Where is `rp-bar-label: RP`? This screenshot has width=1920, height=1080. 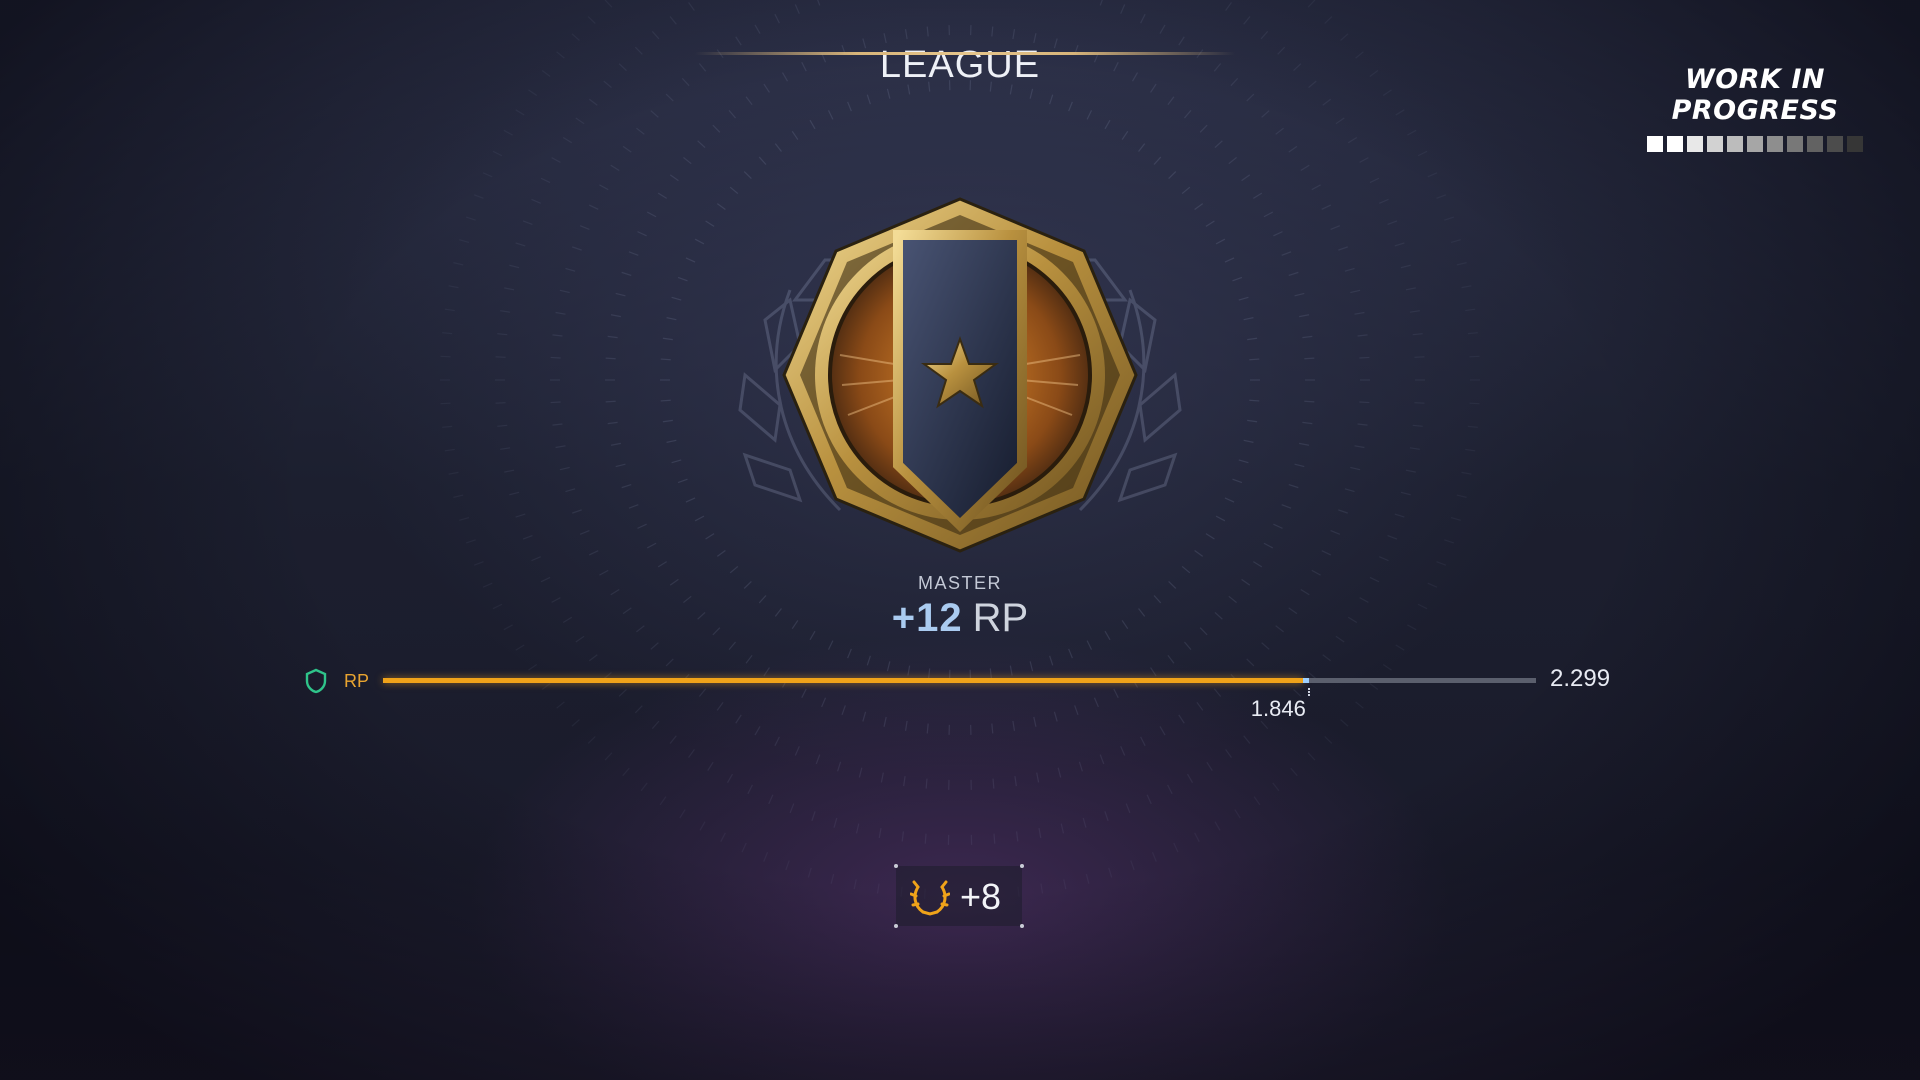 rp-bar-label: RP is located at coordinates (357, 681).